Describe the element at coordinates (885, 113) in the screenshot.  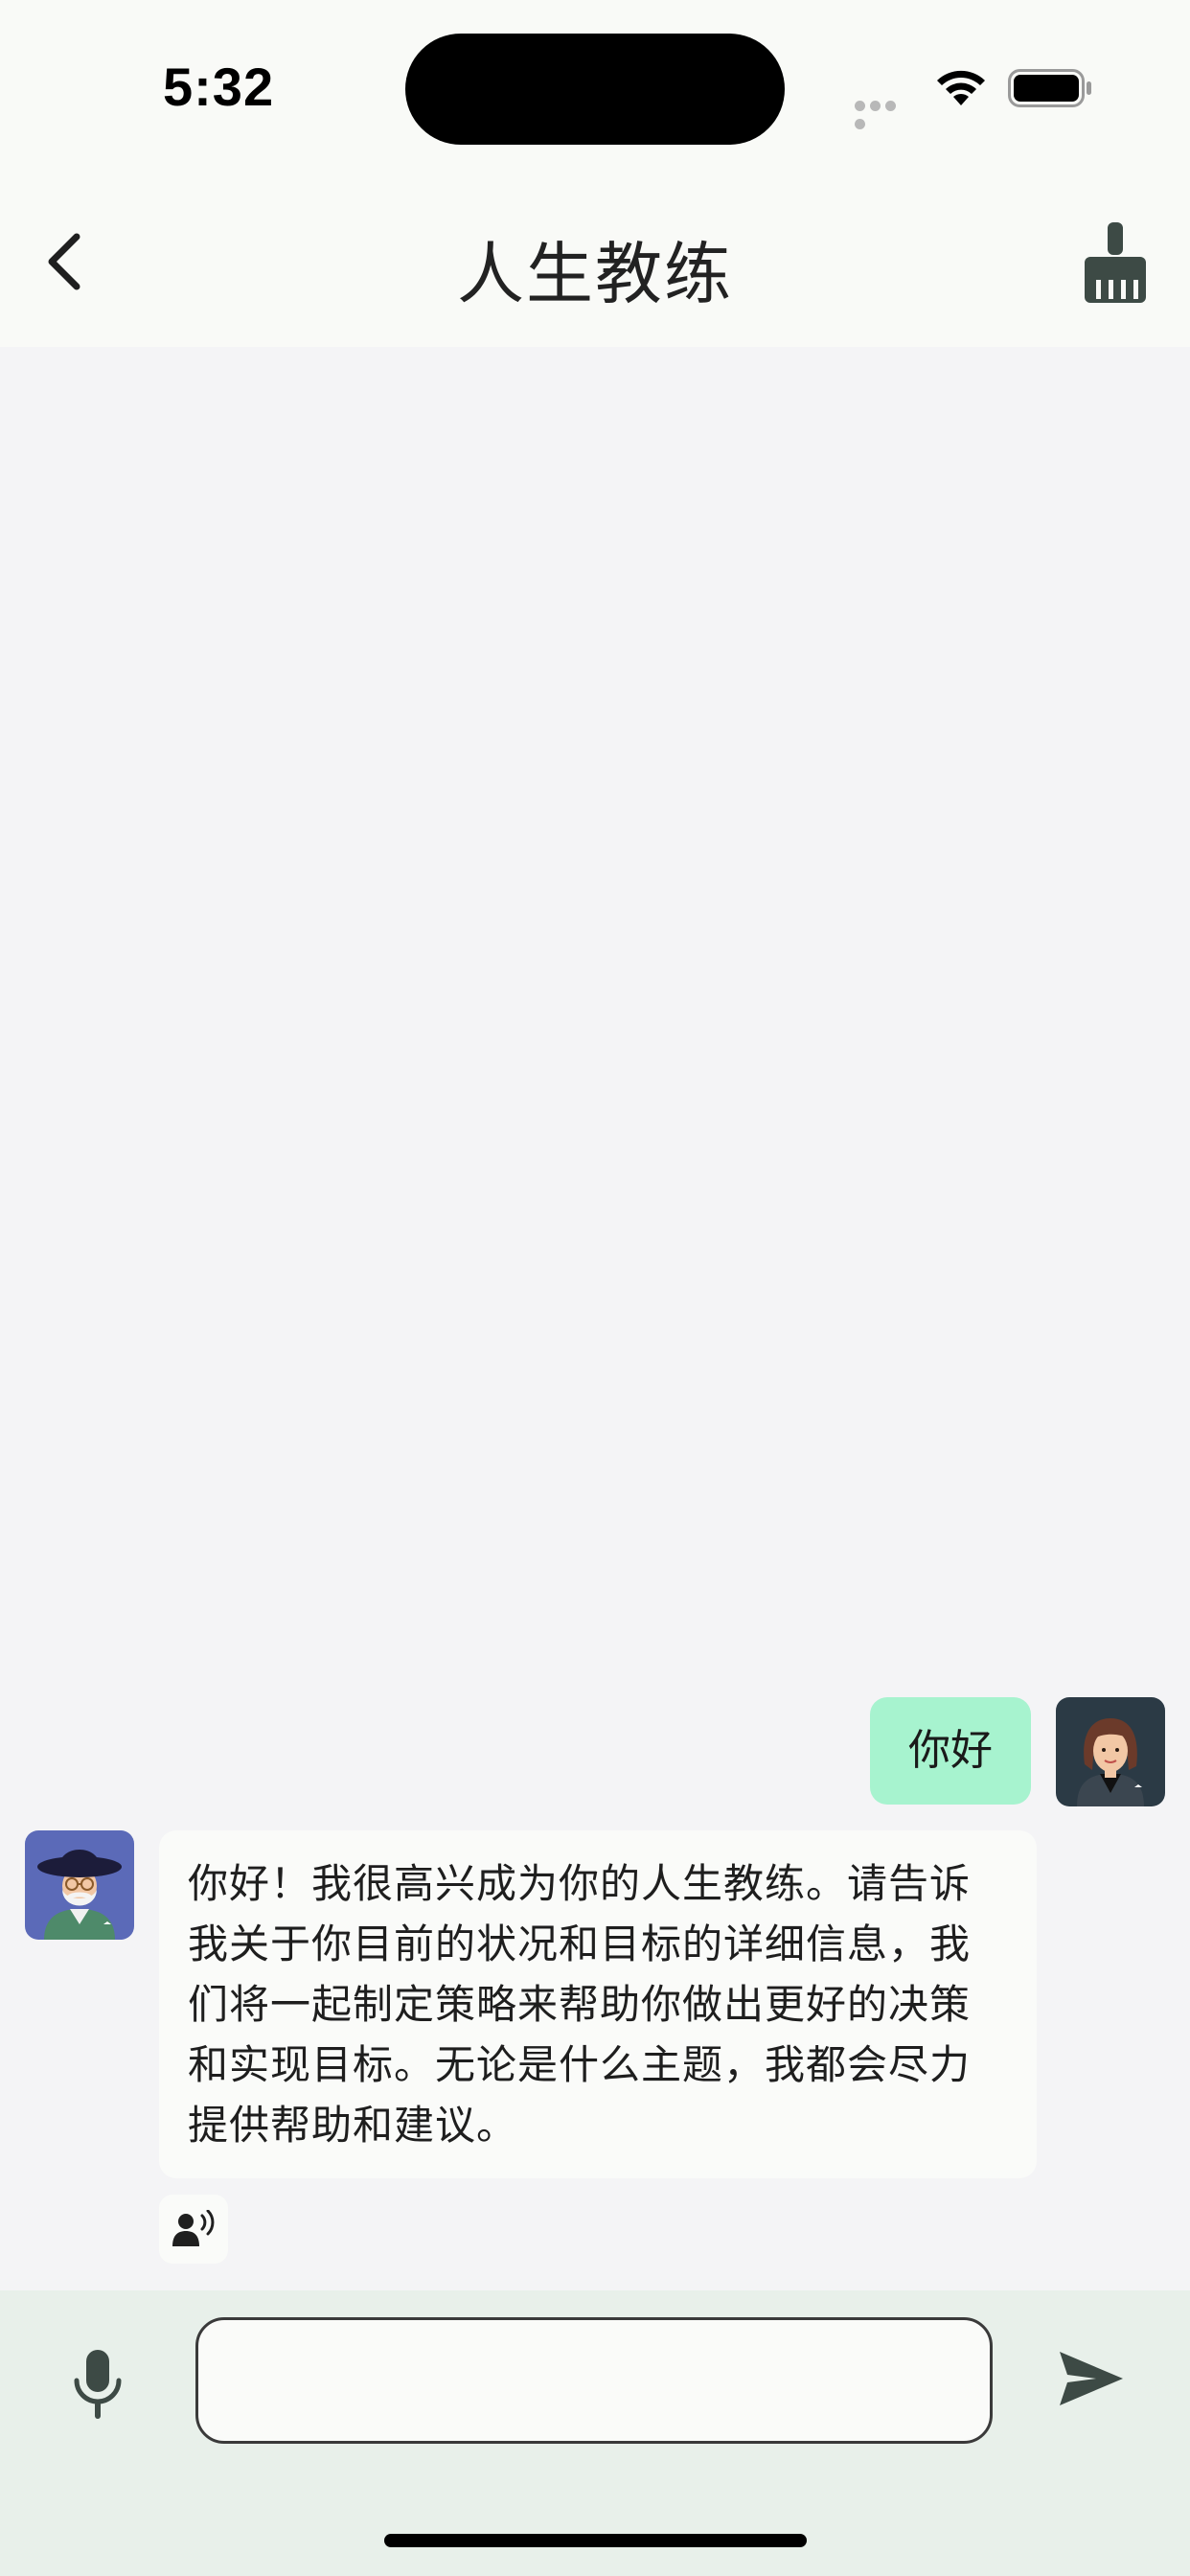
I see `cellular-signal-icon` at that location.